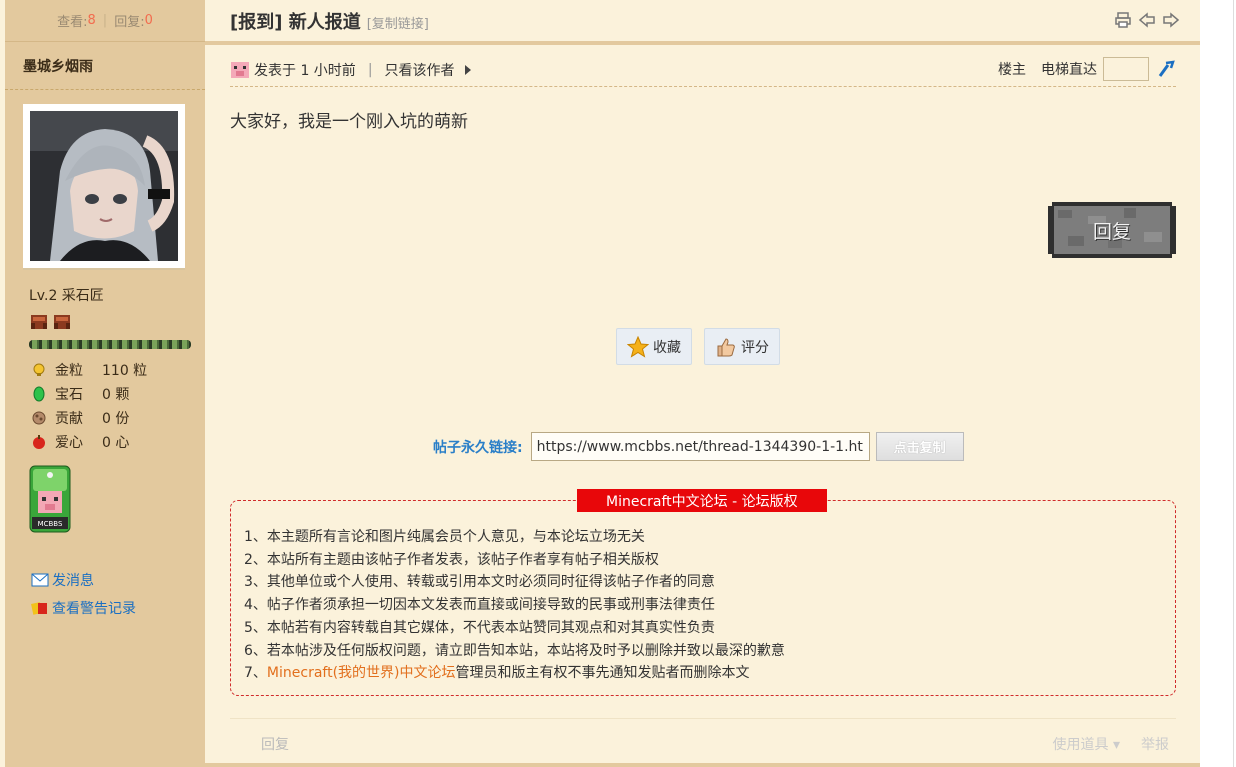 This screenshot has width=1236, height=767. I want to click on pig-face-icon, so click(240, 69).